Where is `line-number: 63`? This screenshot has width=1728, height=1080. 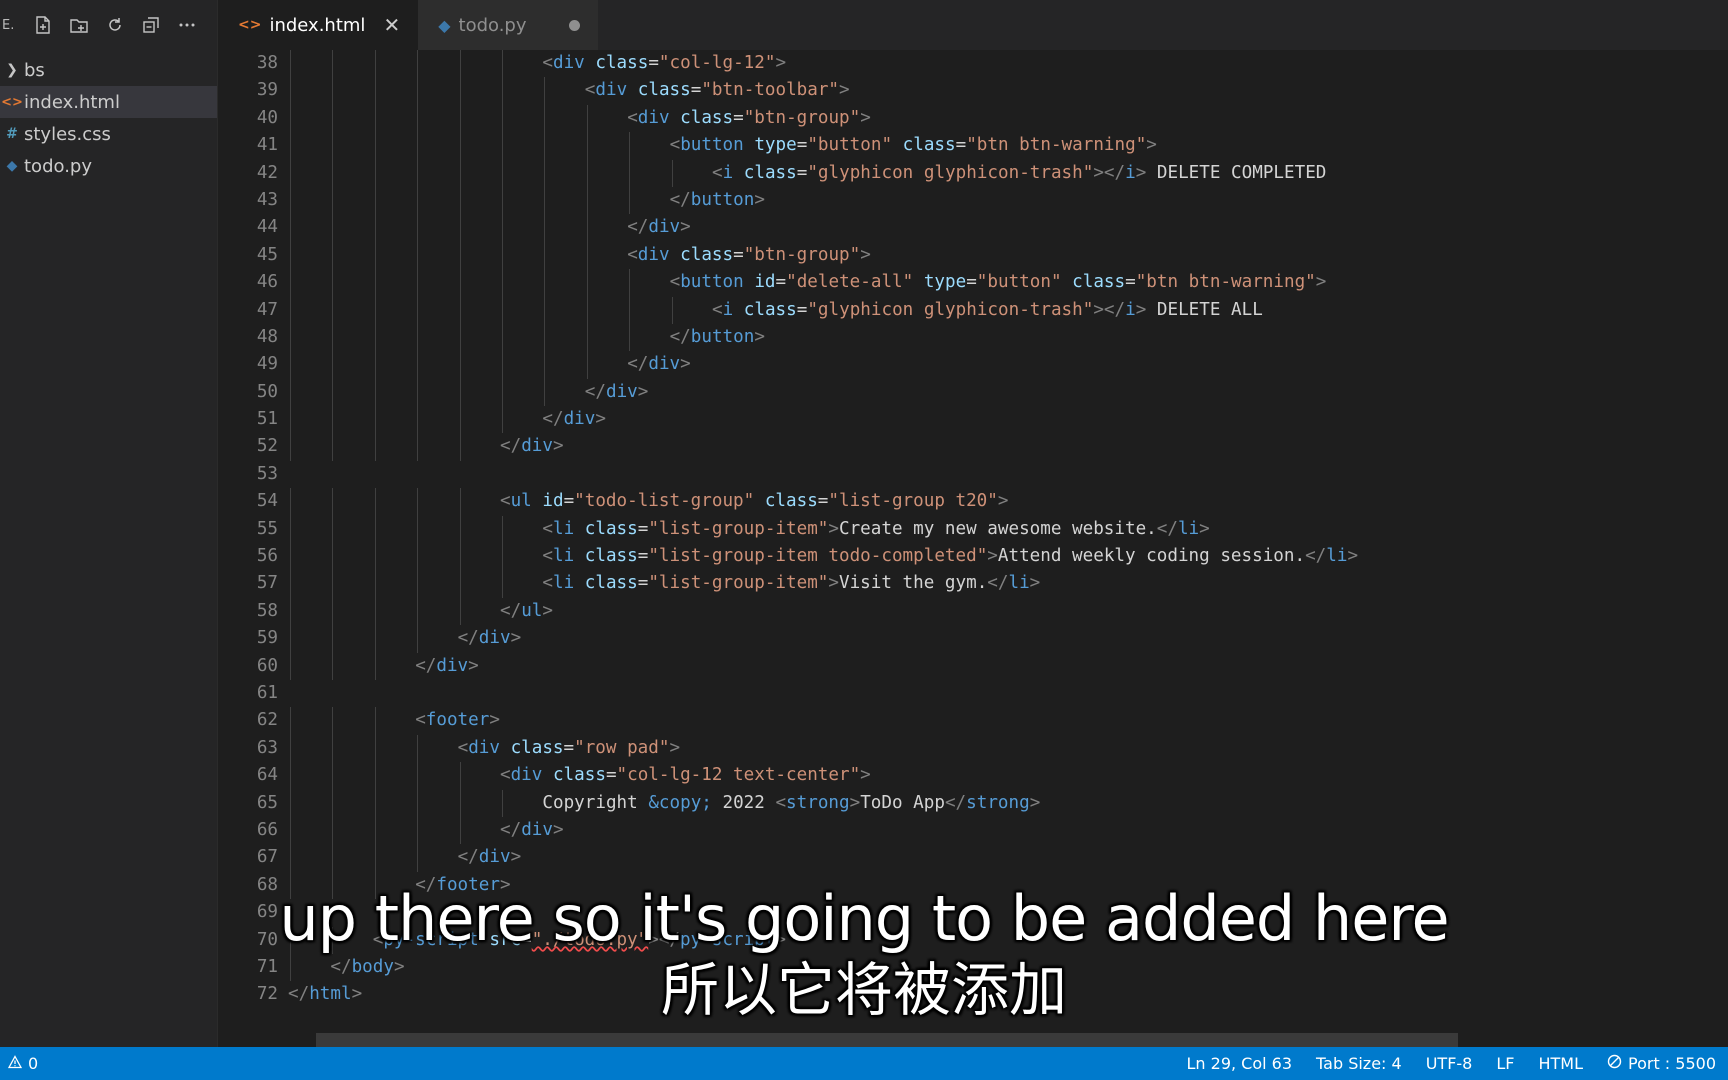
line-number: 63 is located at coordinates (267, 747).